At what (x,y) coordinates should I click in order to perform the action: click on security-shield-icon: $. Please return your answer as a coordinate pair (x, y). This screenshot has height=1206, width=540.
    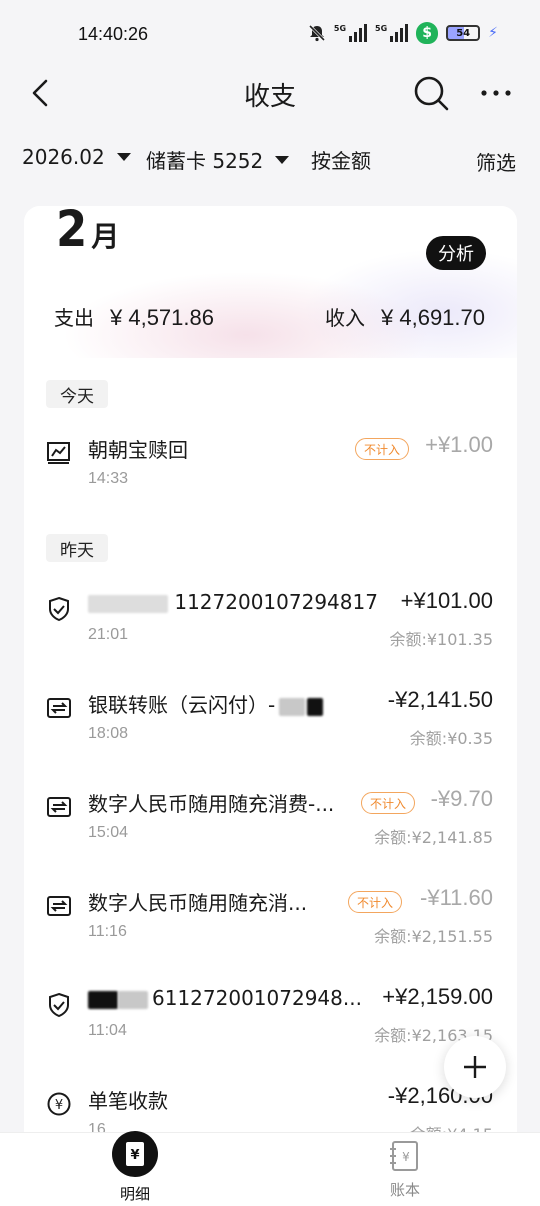
    Looking at the image, I should click on (427, 33).